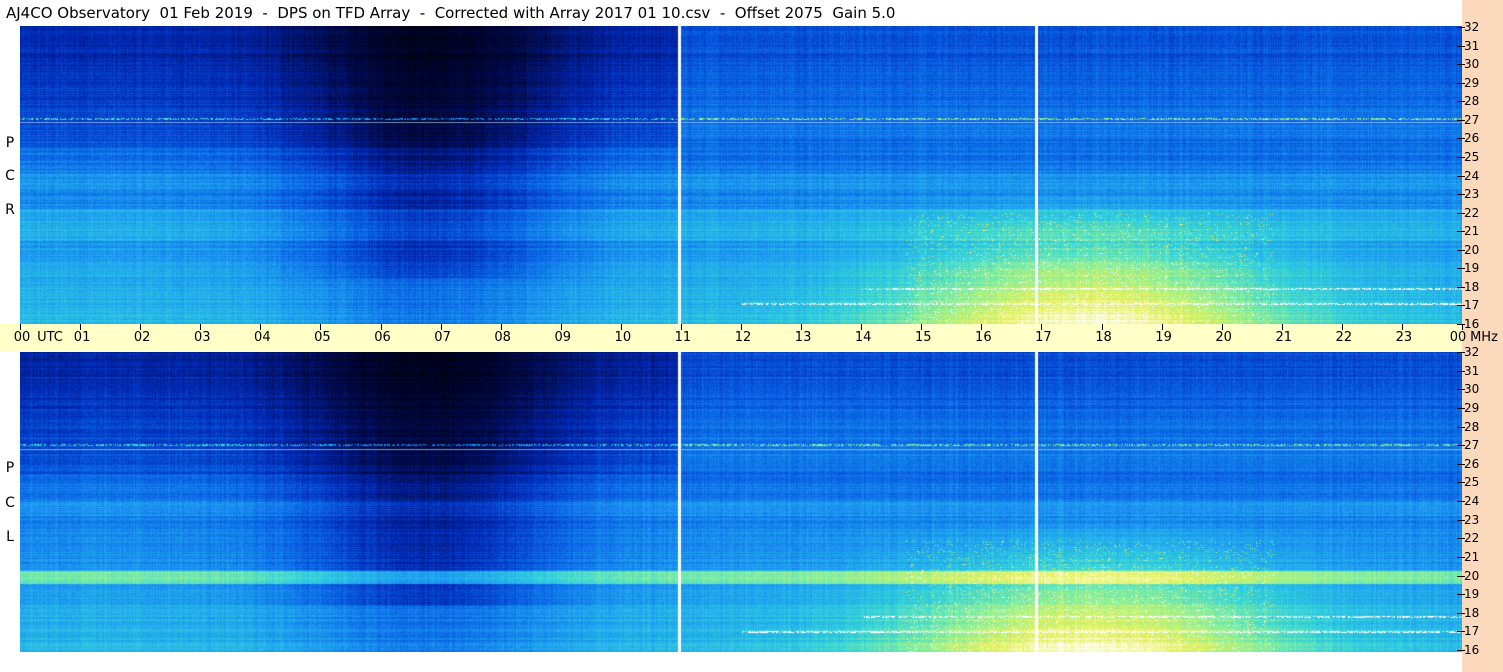 The image size is (1503, 672). I want to click on bottom-strip, so click(731, 662).